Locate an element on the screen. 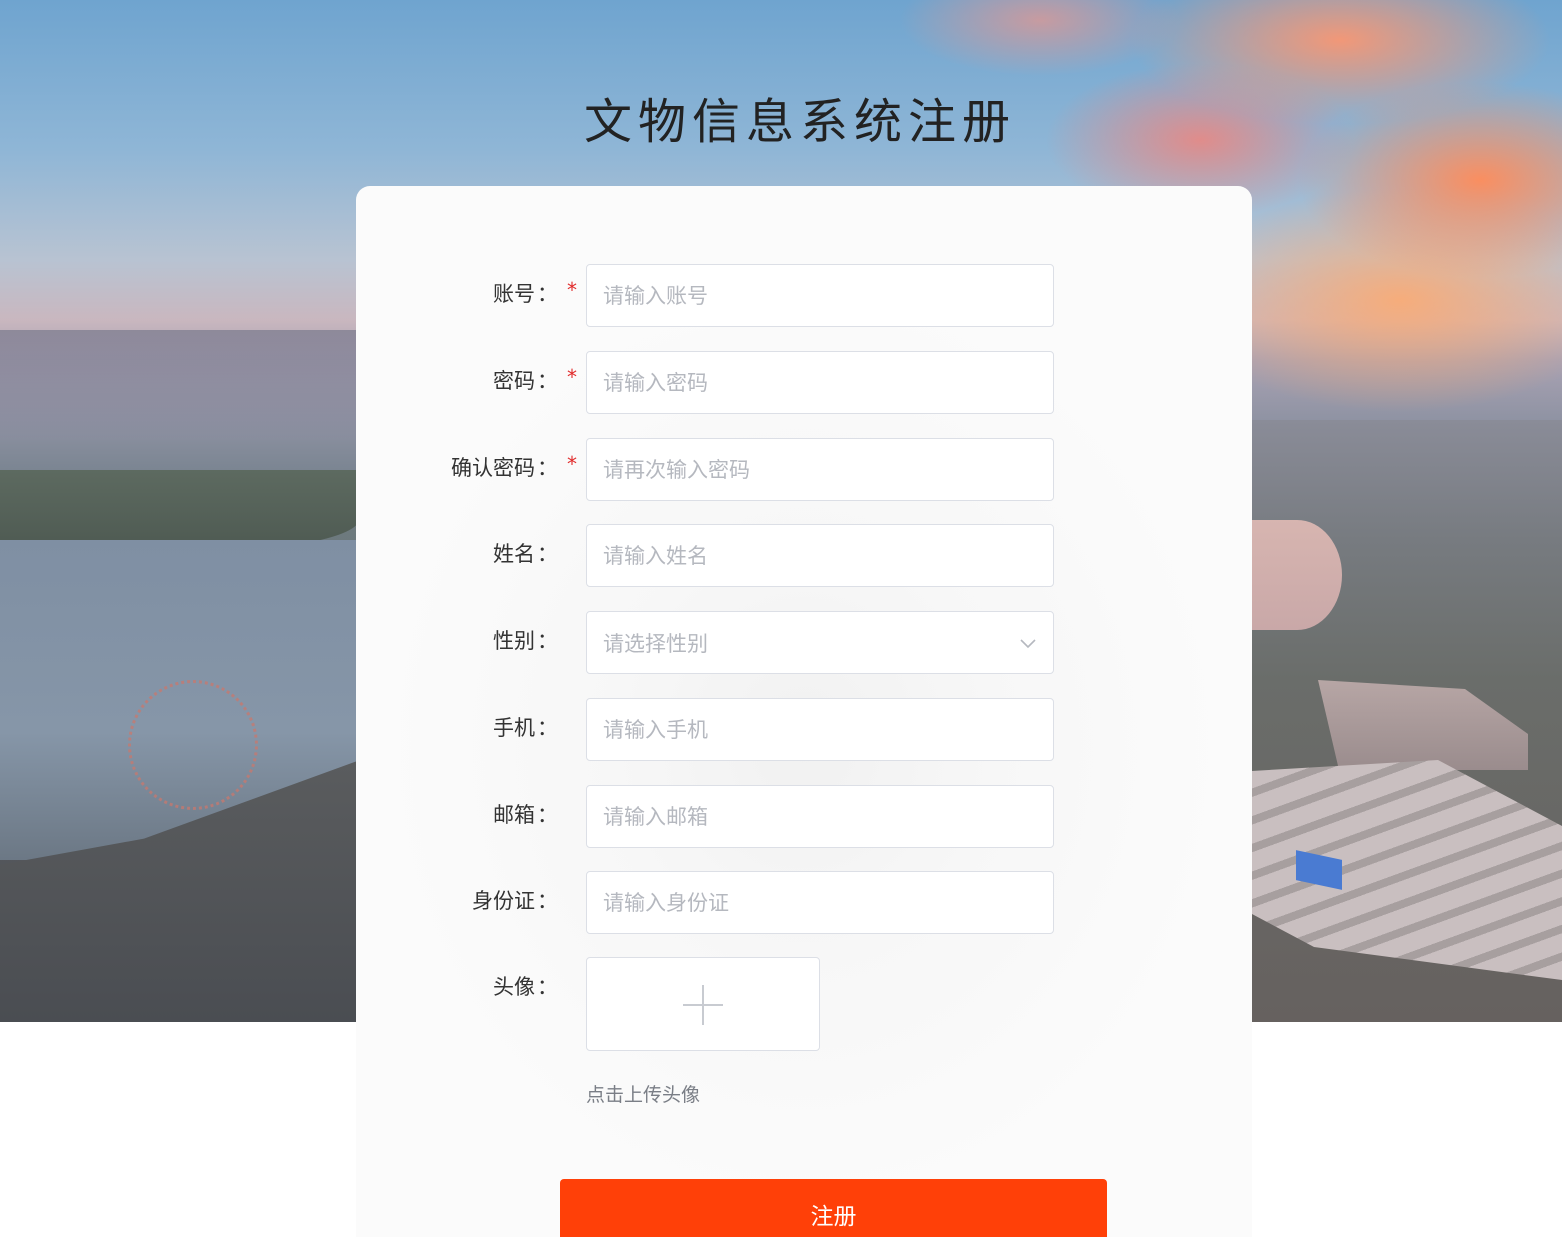 This screenshot has height=1237, width=1562. plus-icon is located at coordinates (703, 1005).